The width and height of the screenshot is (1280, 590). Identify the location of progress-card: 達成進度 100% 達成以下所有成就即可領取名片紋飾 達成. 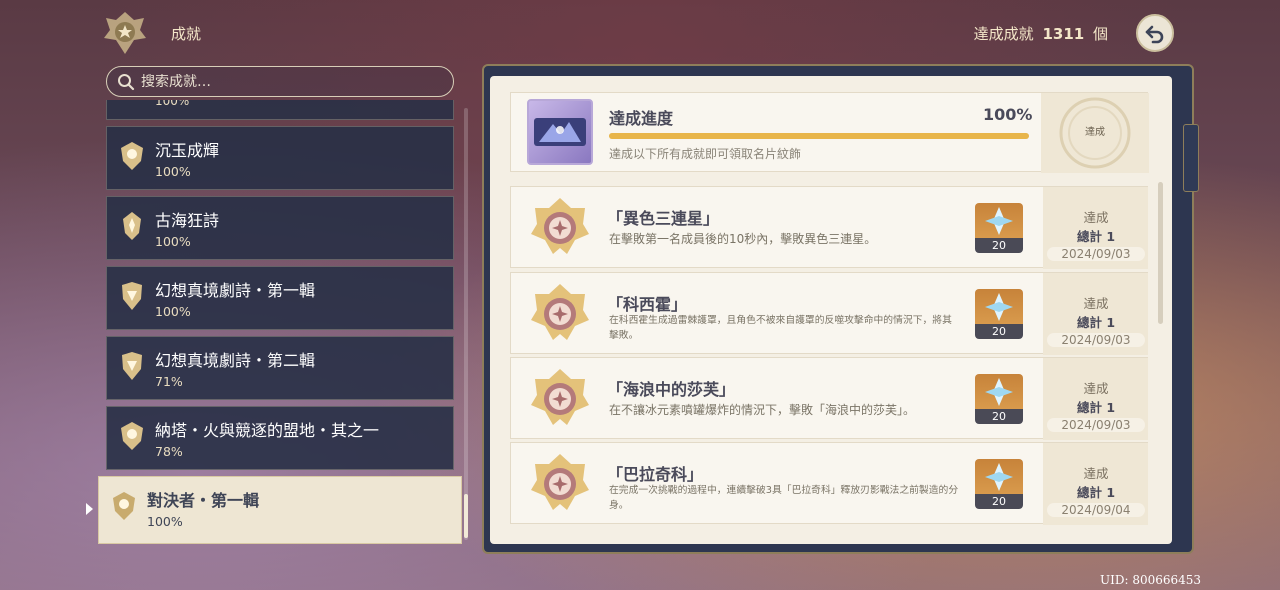
(829, 132).